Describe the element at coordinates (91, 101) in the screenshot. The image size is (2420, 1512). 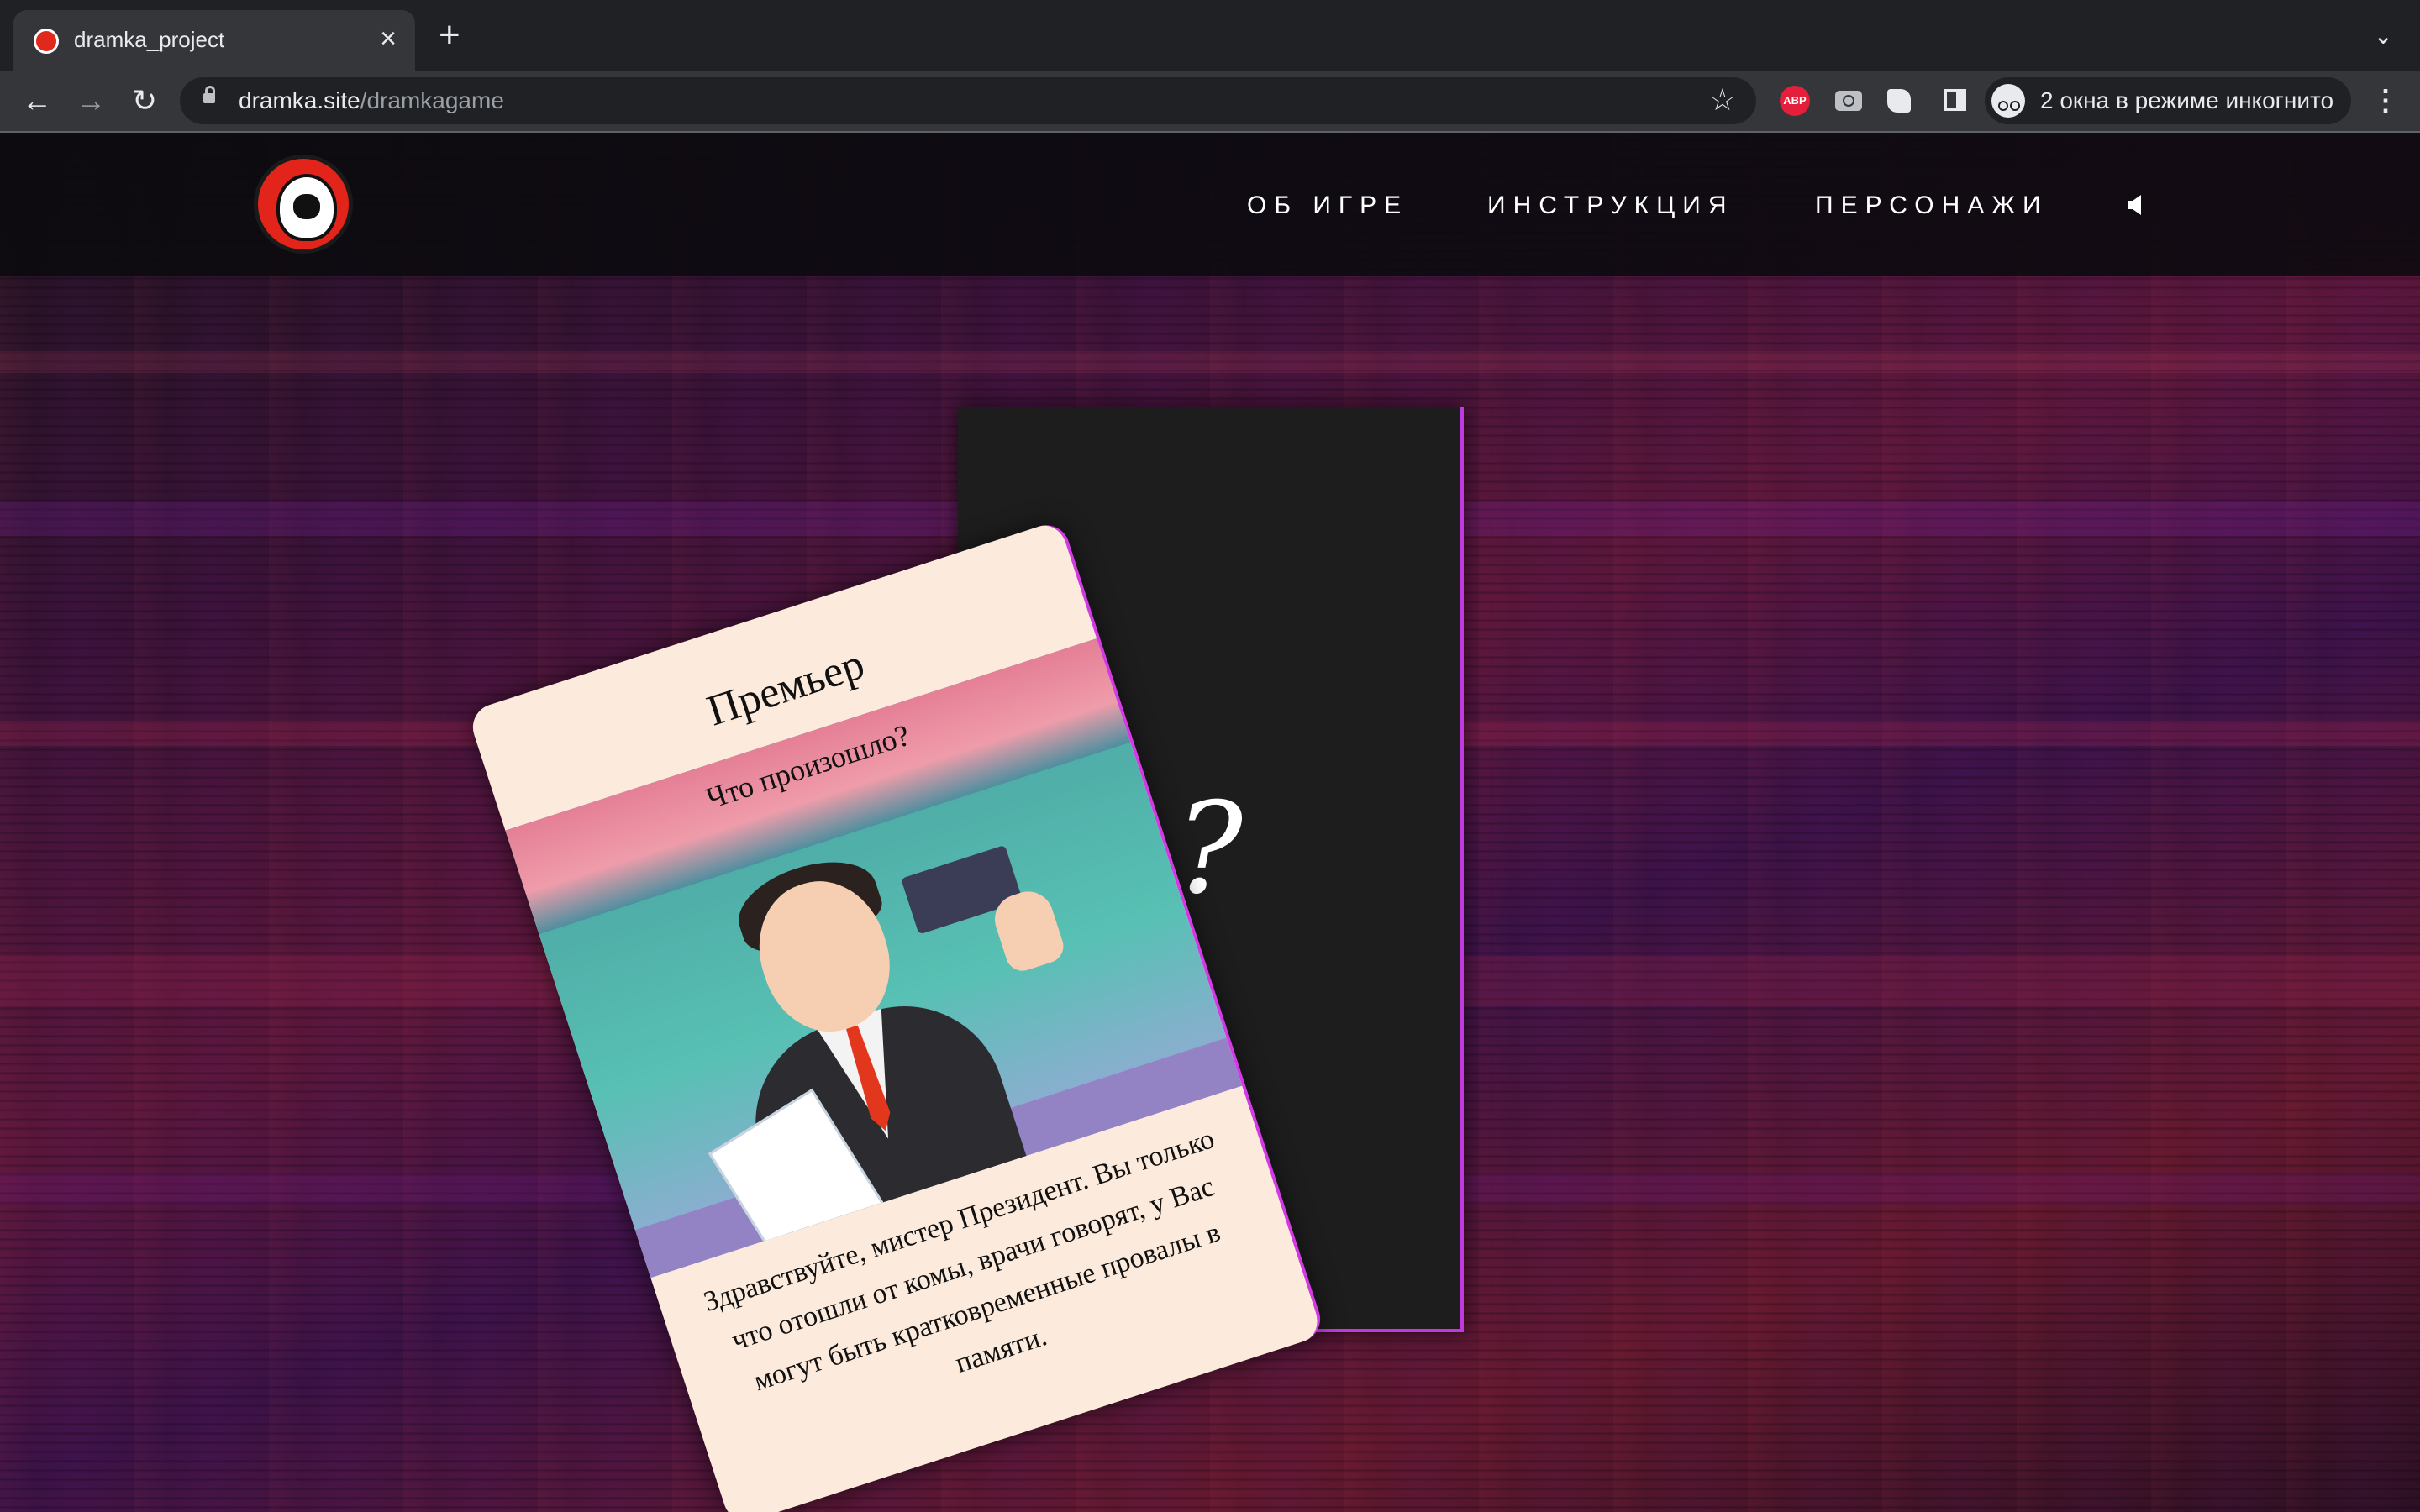
I see `forward-icon: →` at that location.